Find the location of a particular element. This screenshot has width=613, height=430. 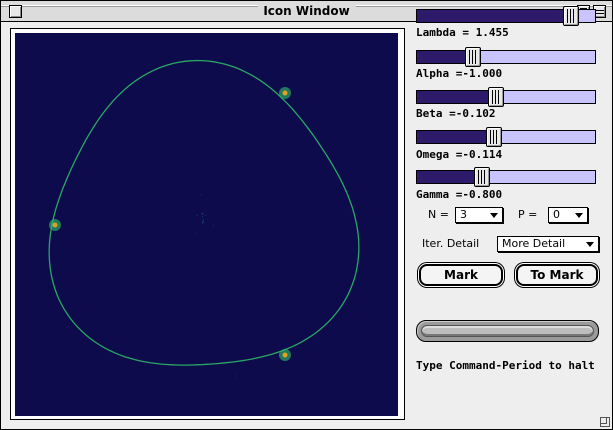

status-message: Type Command-Period to halt is located at coordinates (505, 365).